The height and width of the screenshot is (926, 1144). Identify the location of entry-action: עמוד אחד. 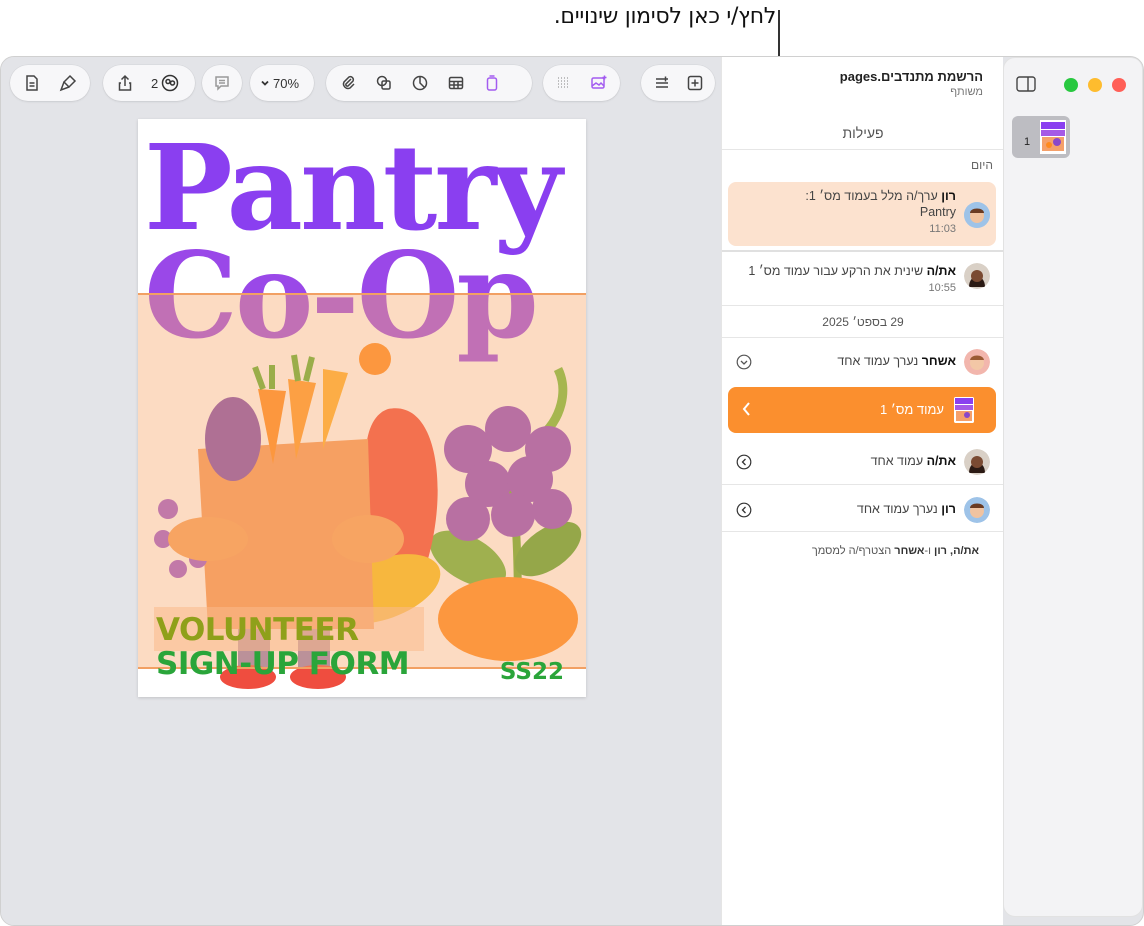
(897, 461).